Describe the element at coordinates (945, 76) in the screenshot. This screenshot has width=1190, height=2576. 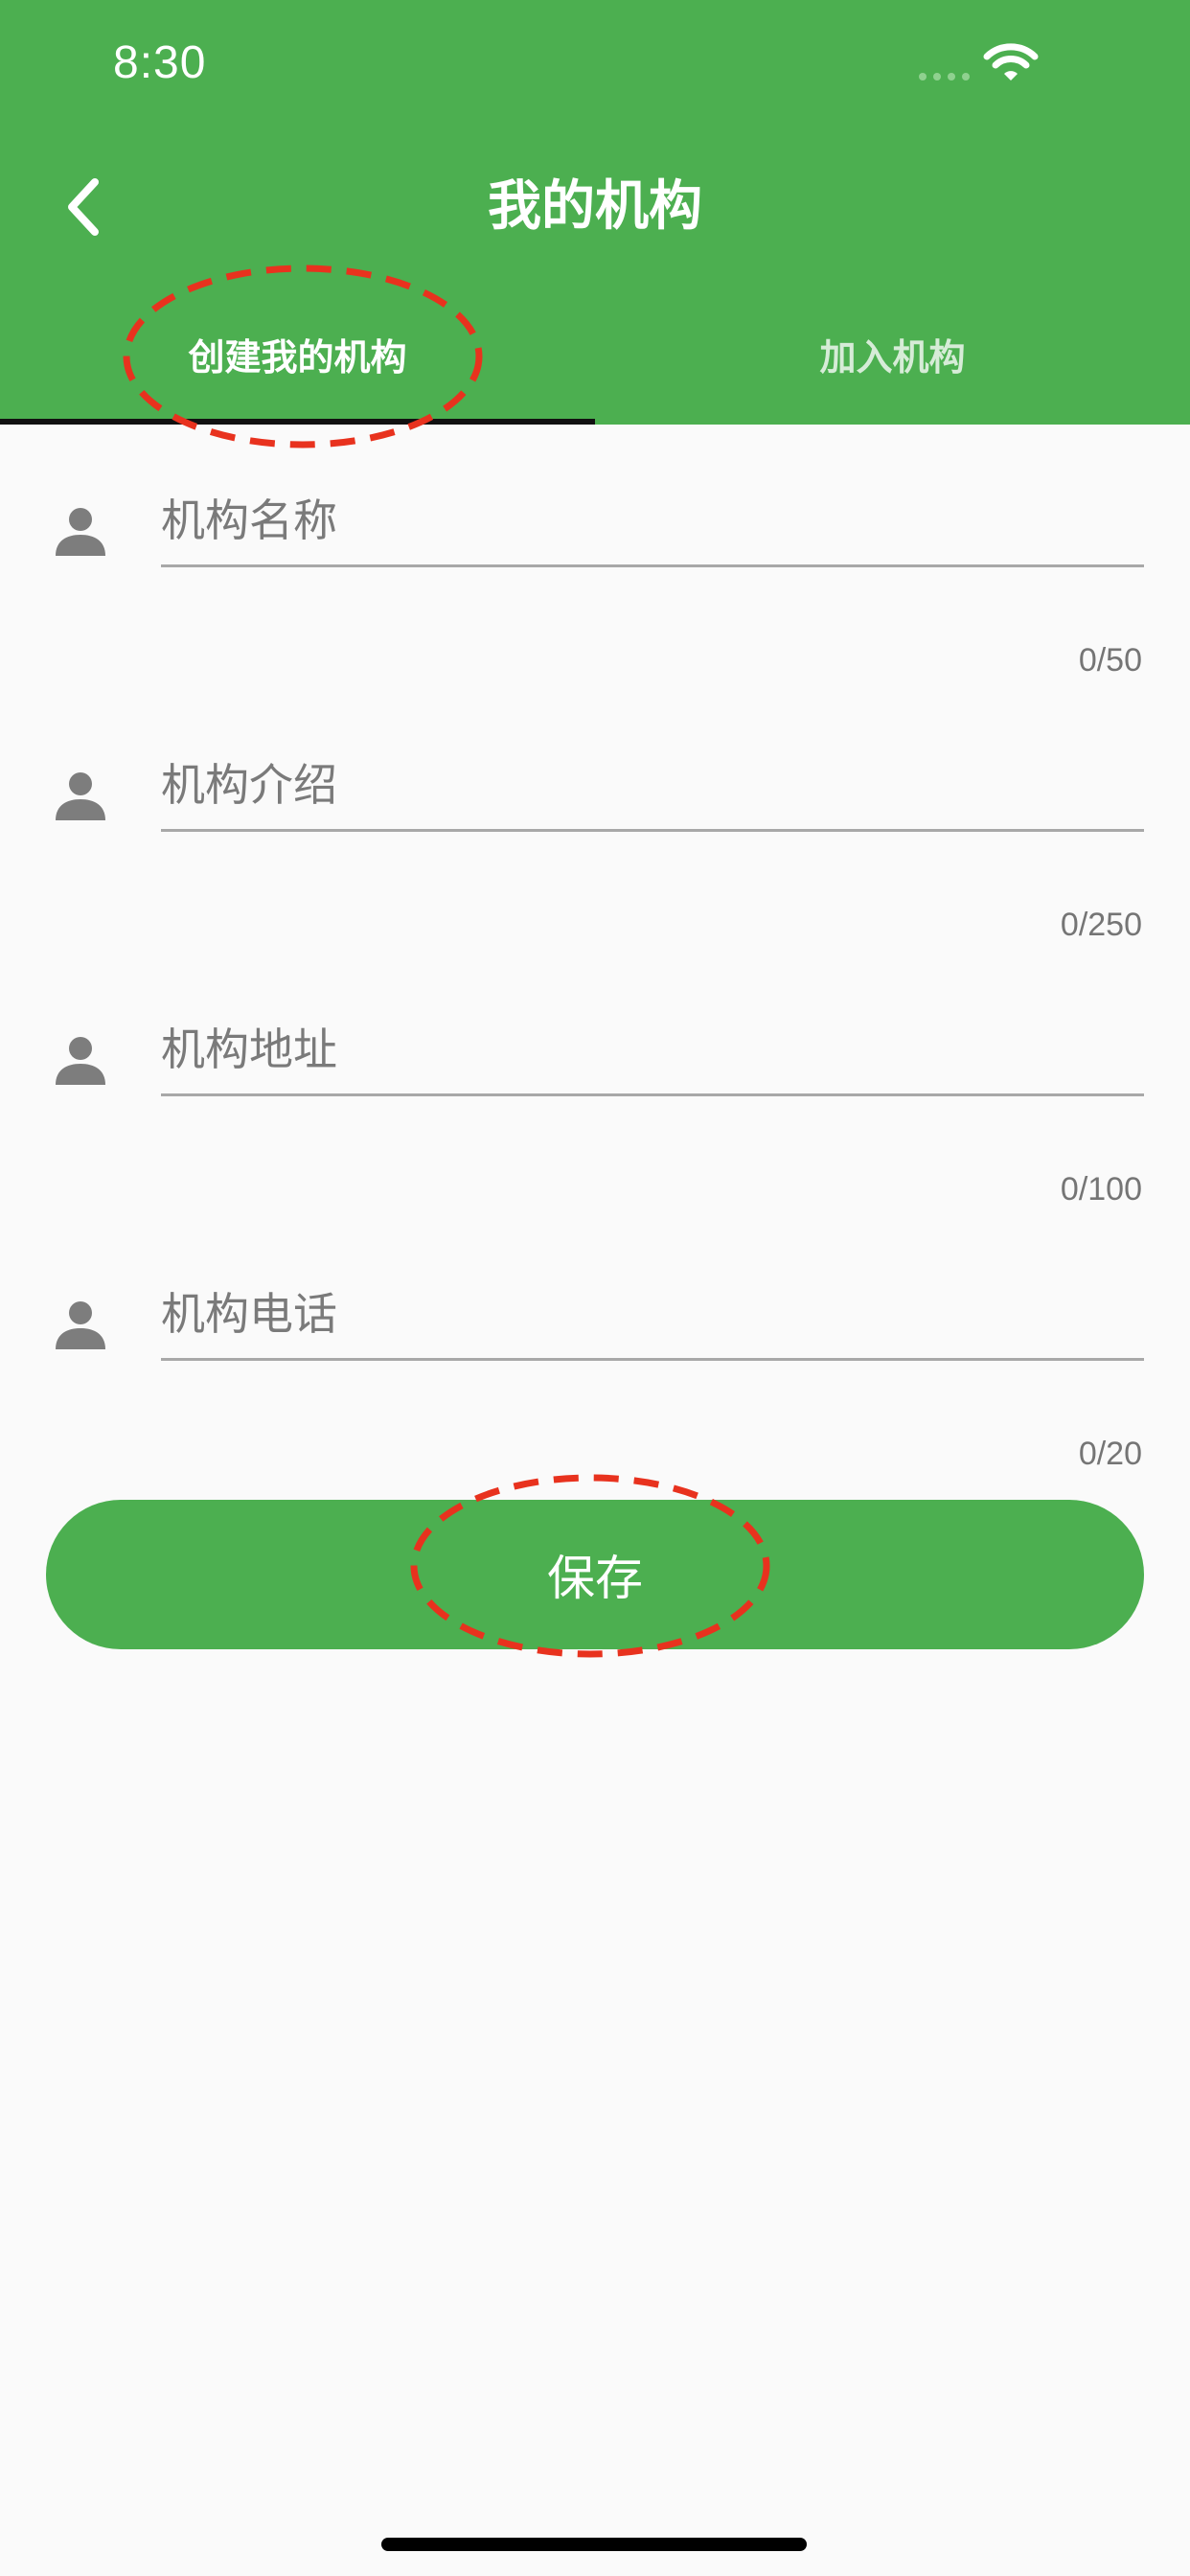
I see `cellular-signal-icon` at that location.